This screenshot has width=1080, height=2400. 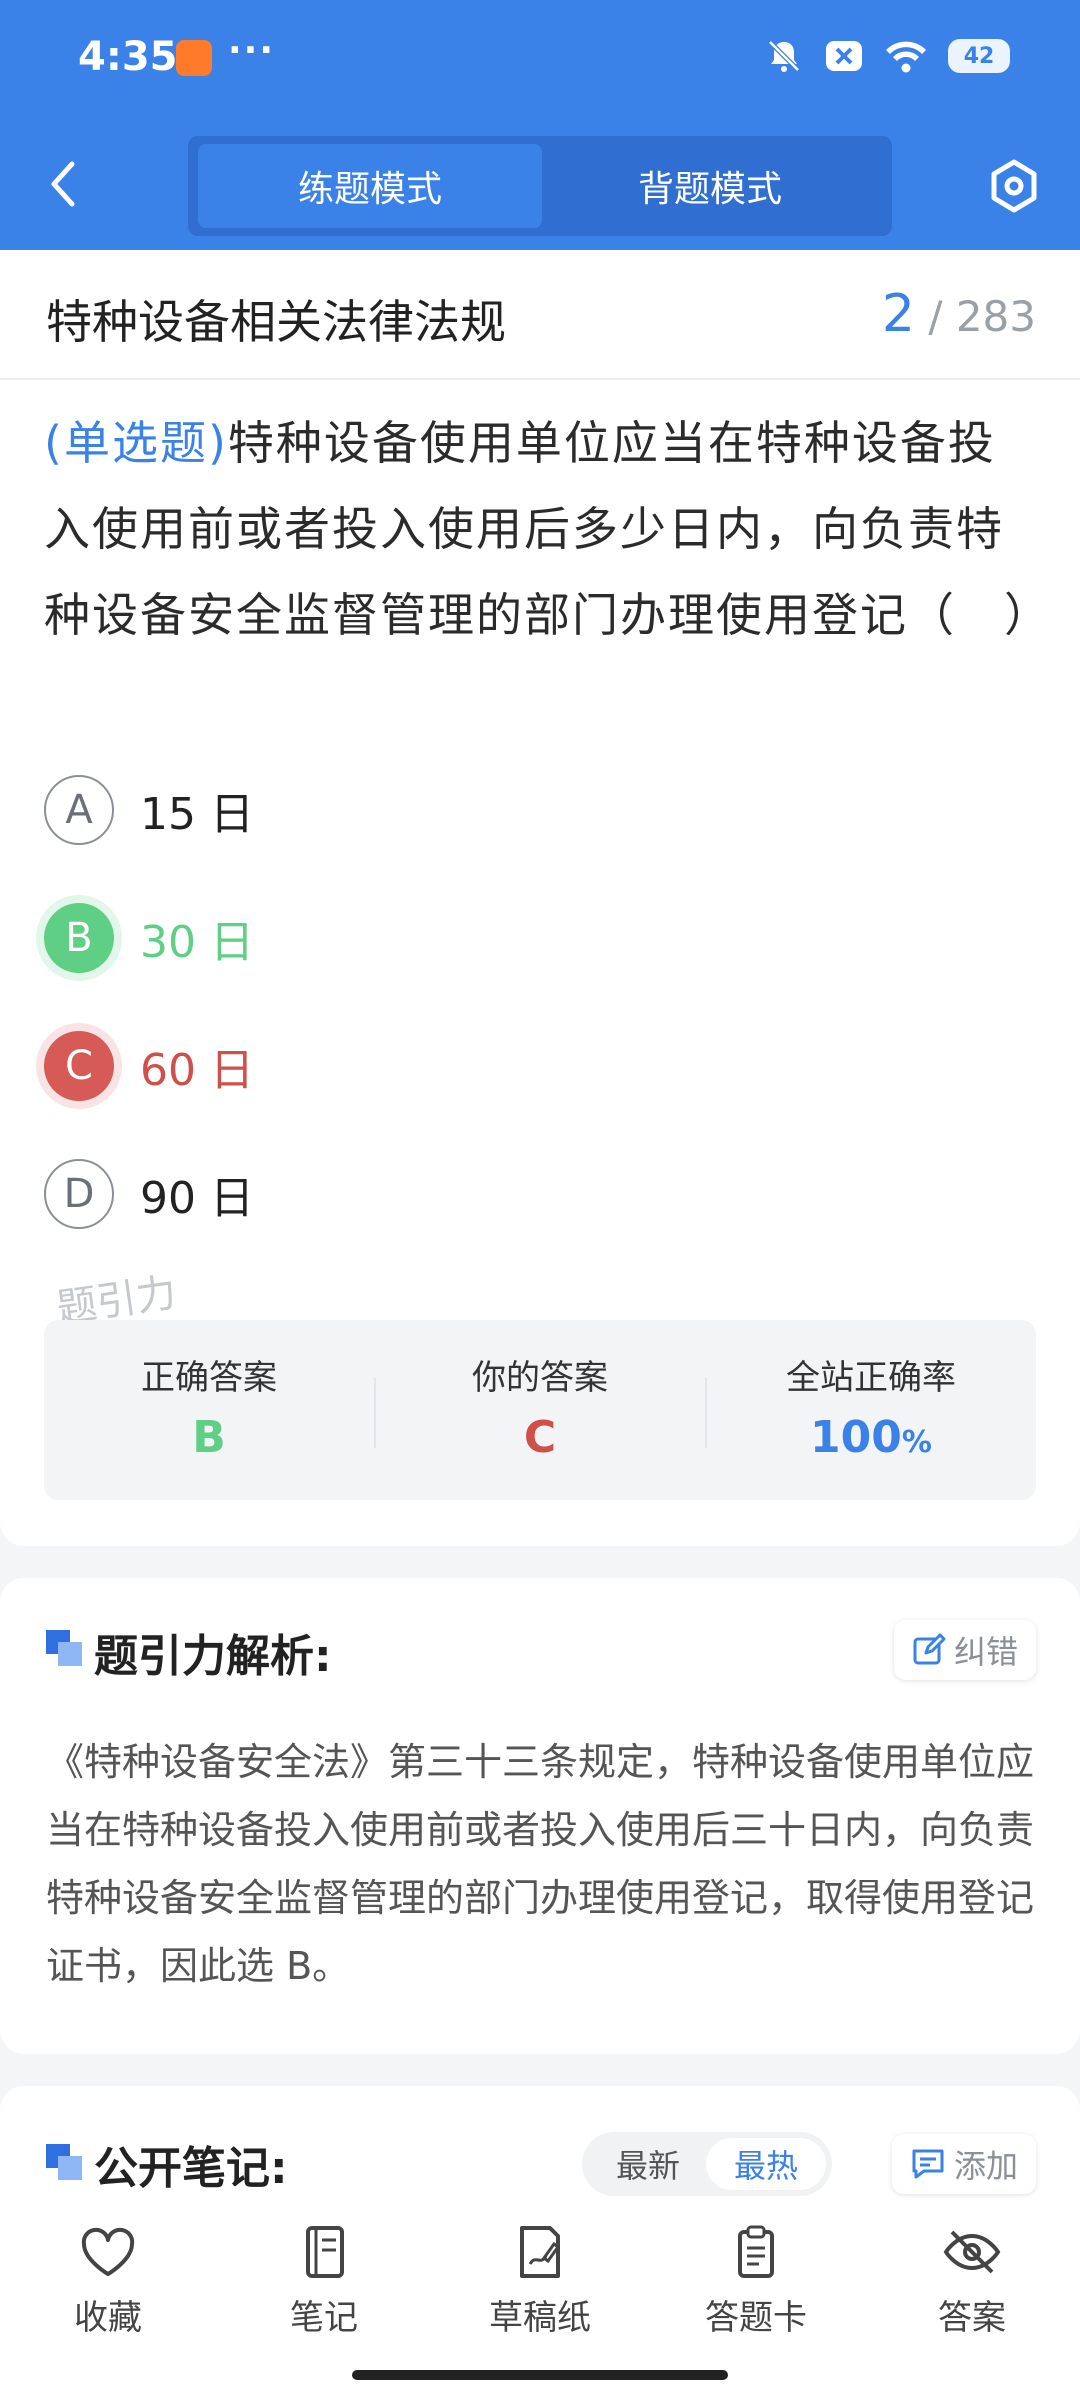 I want to click on option-text: 30 日, so click(x=197, y=942).